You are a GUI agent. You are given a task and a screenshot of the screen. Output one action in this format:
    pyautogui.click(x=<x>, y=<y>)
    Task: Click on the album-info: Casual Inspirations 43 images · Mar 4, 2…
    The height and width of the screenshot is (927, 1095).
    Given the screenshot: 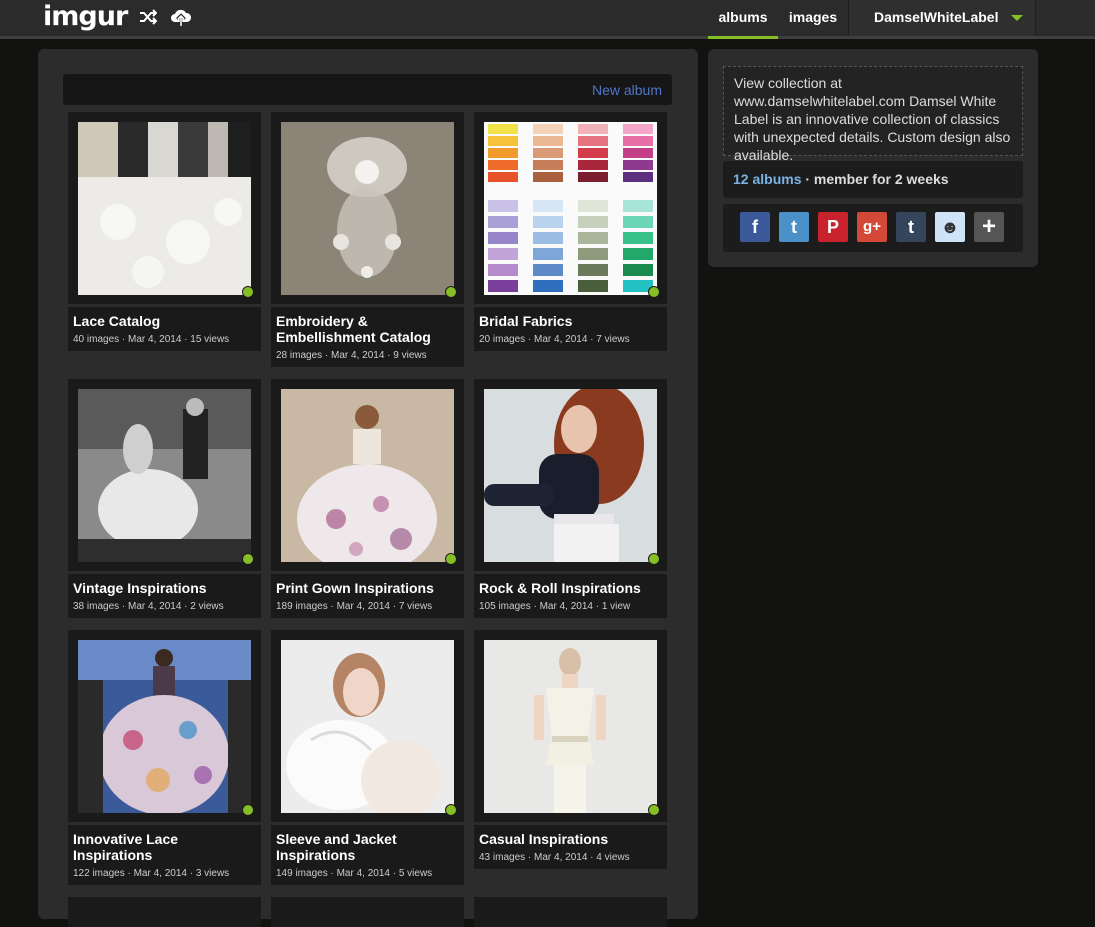 What is the action you would take?
    pyautogui.click(x=570, y=847)
    